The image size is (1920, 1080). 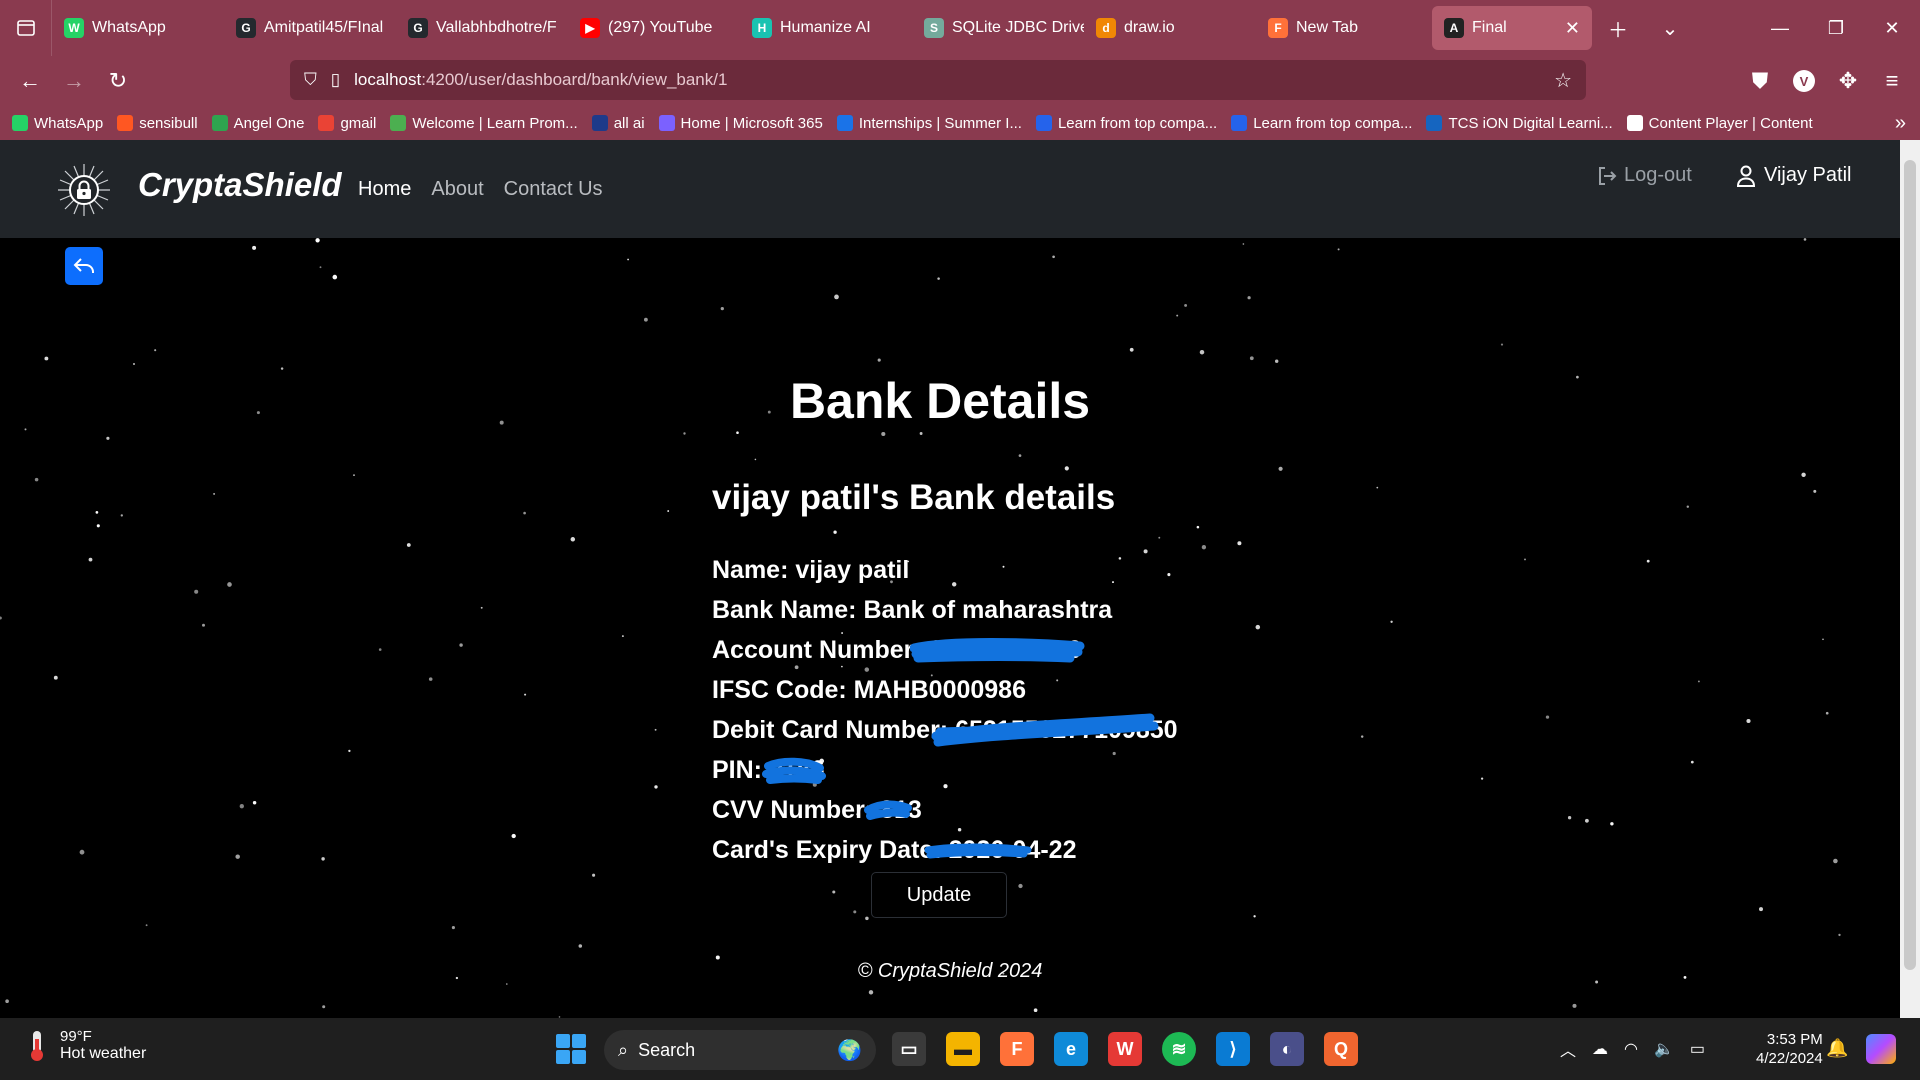 What do you see at coordinates (84, 266) in the screenshot?
I see `back-button` at bounding box center [84, 266].